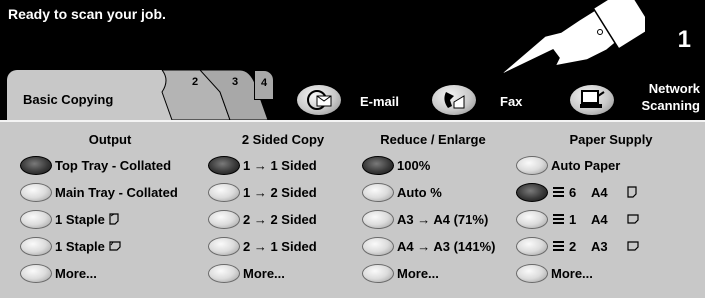  What do you see at coordinates (446, 246) in the screenshot?
I see `reduce-option-label: A4 → A3 (141%)` at bounding box center [446, 246].